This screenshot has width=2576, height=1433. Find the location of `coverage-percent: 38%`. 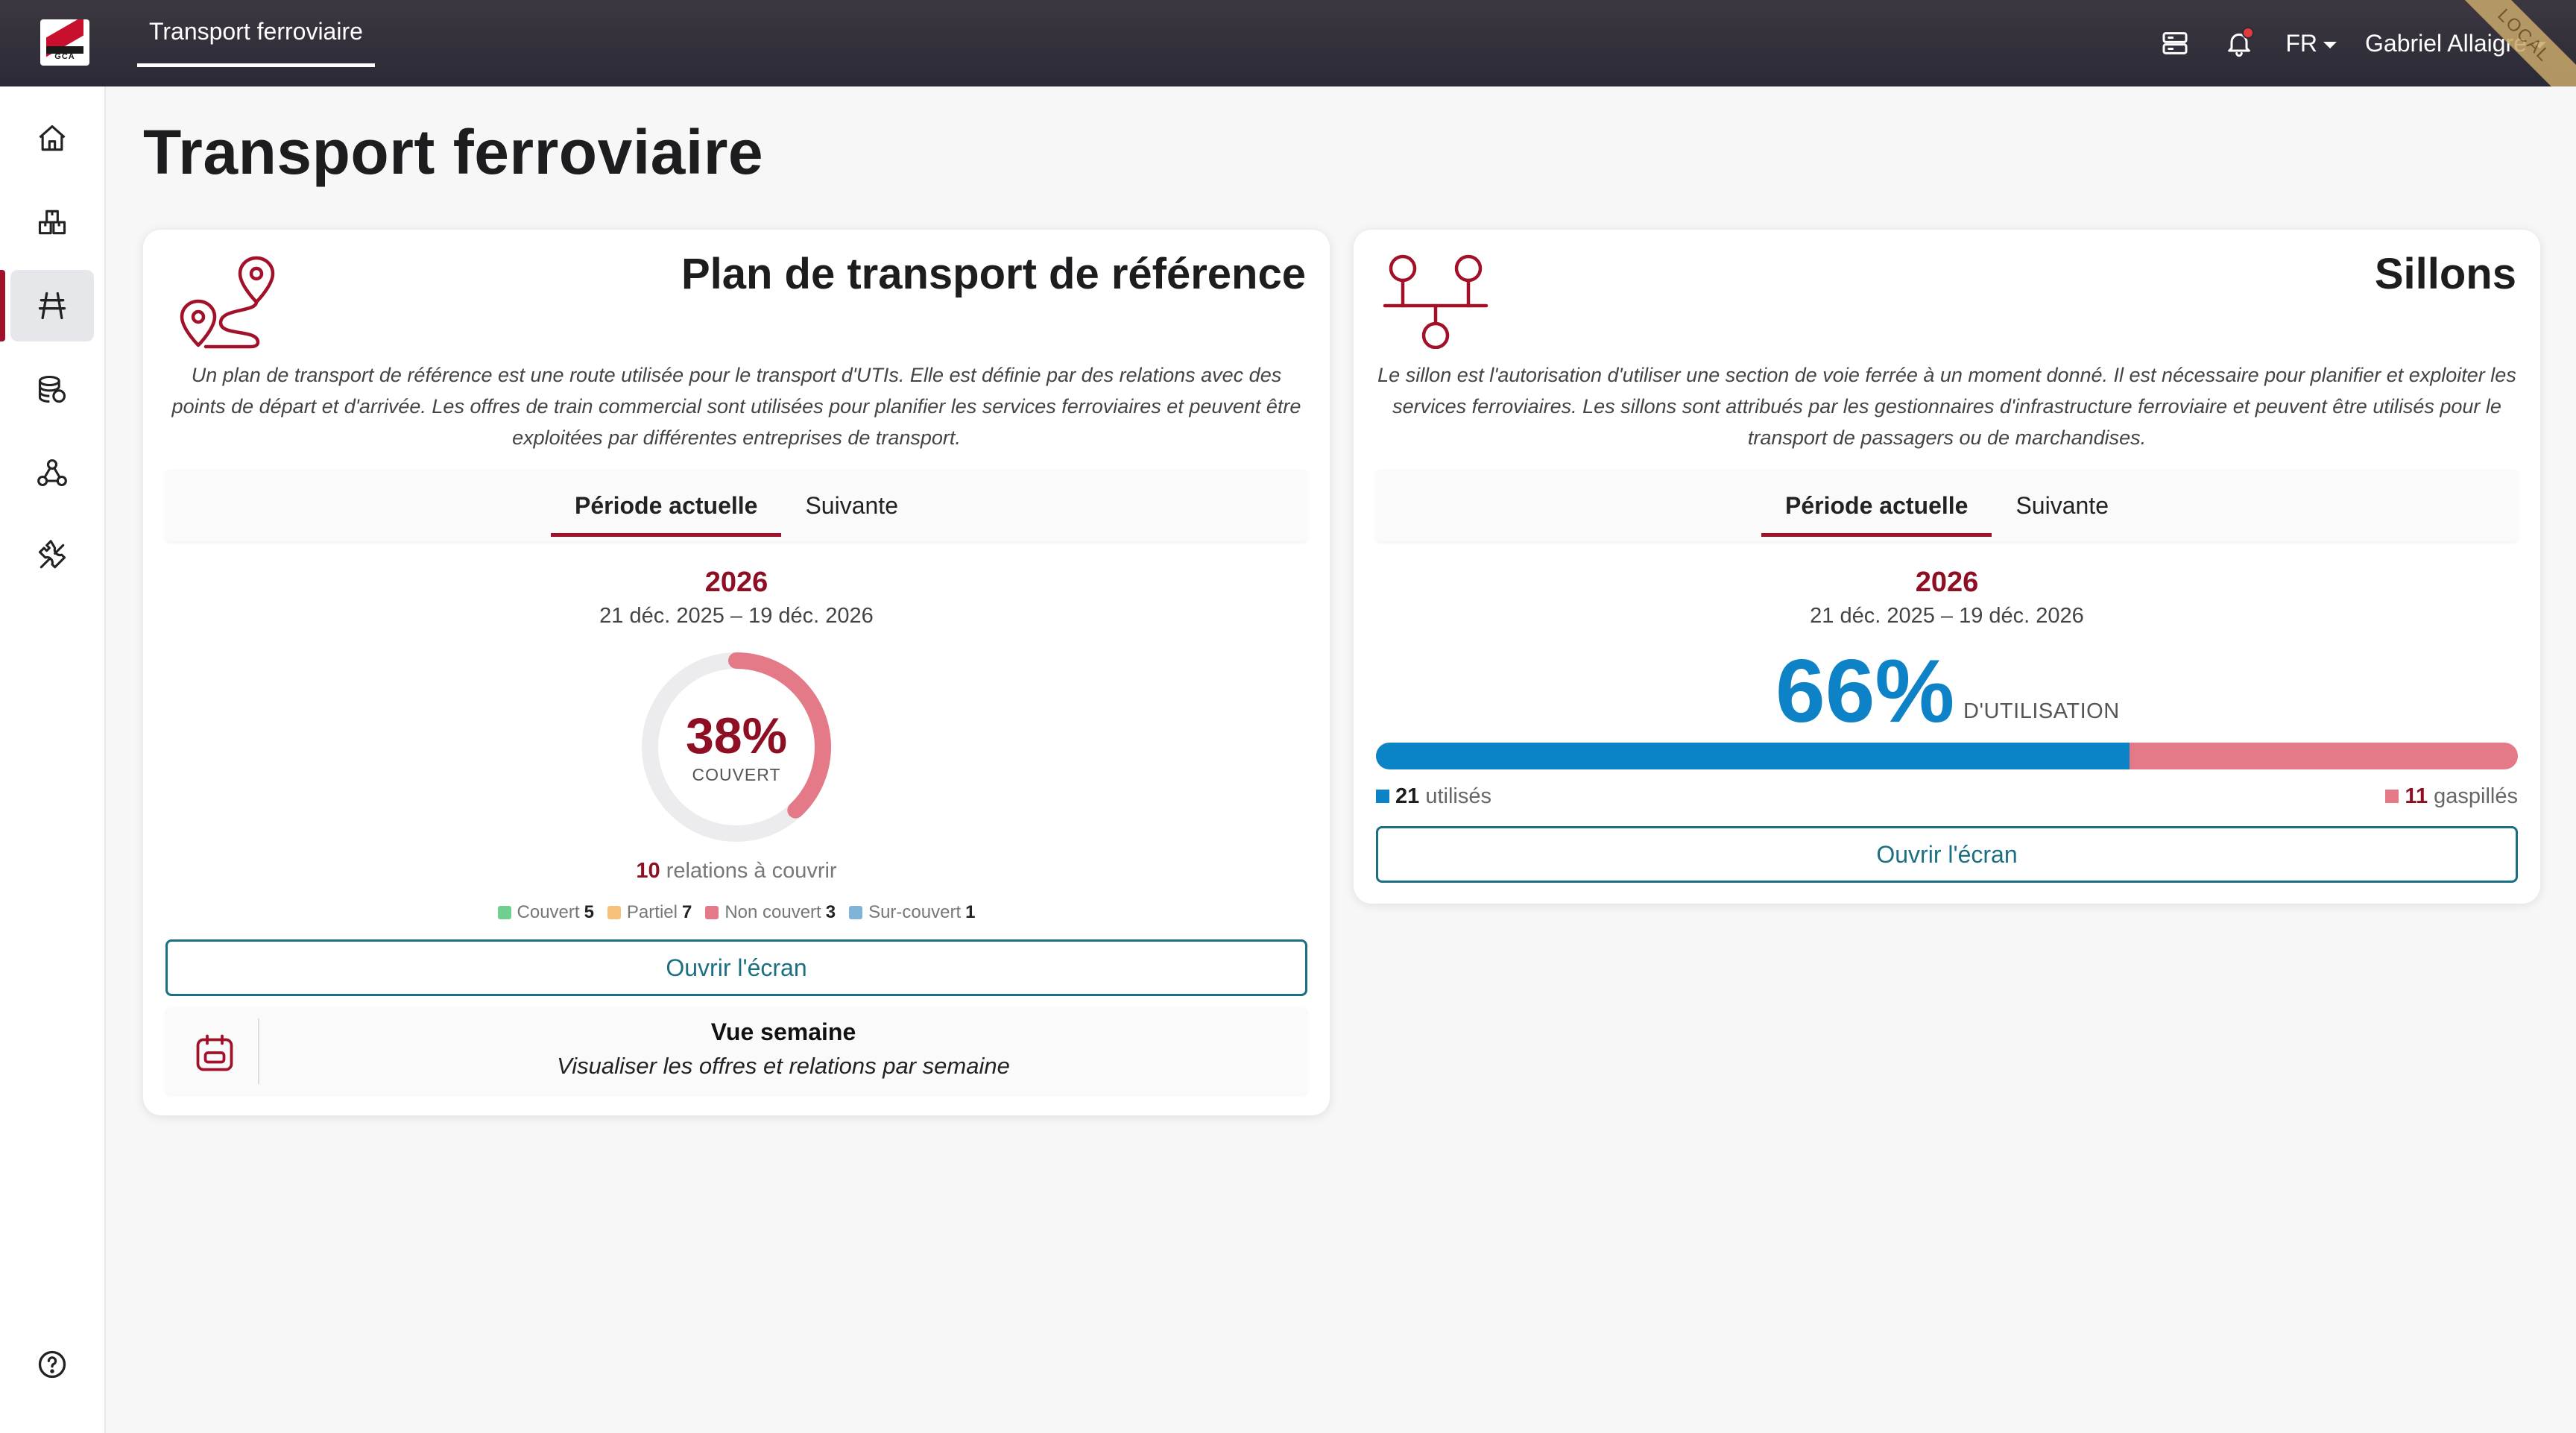

coverage-percent: 38% is located at coordinates (736, 736).